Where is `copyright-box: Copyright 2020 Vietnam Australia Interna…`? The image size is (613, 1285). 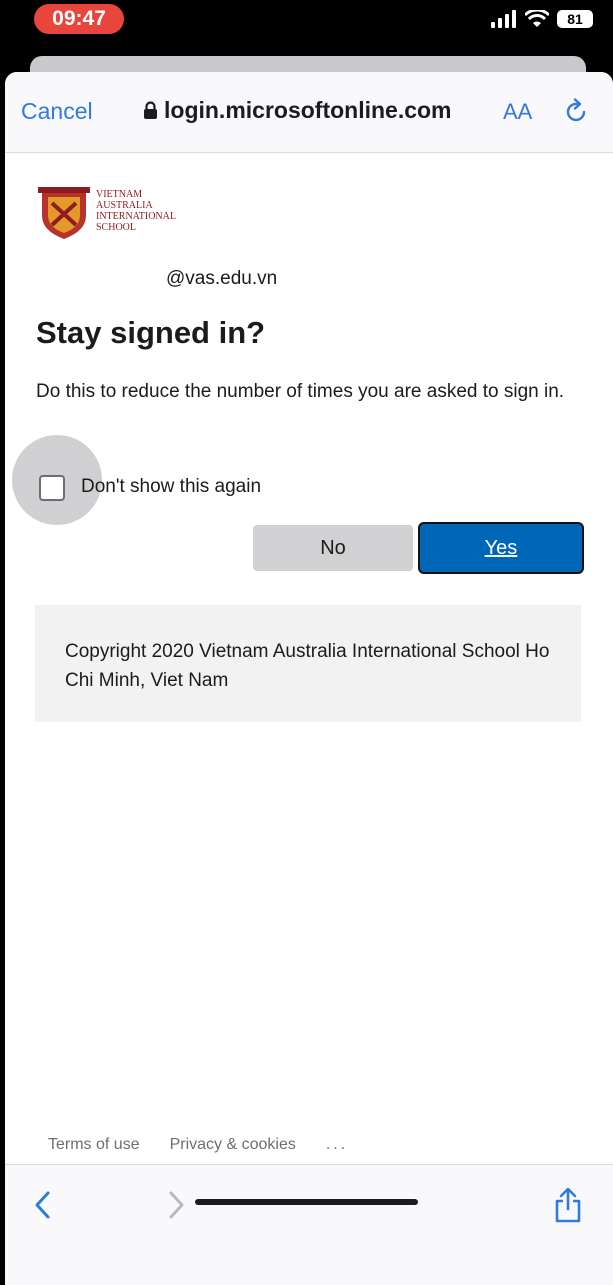 copyright-box: Copyright 2020 Vietnam Australia Interna… is located at coordinates (308, 663).